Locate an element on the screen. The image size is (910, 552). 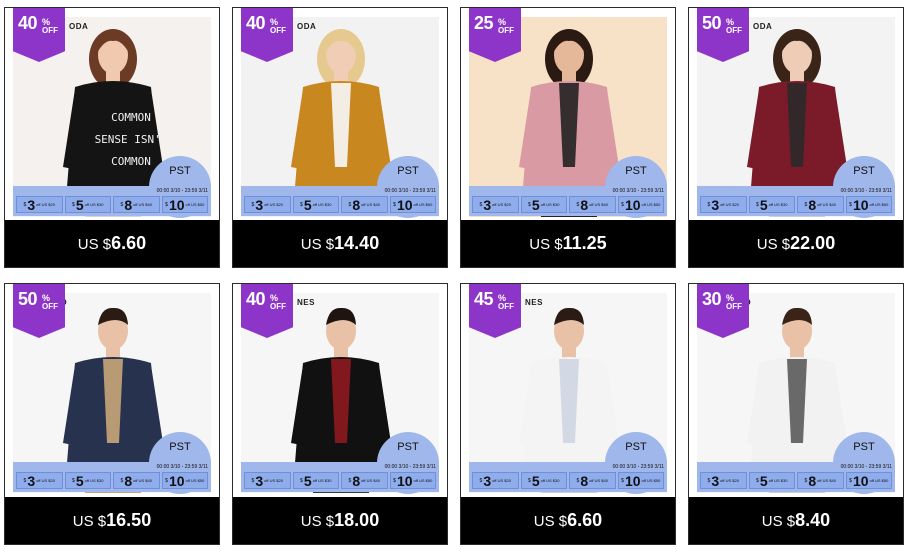
price-value: 18.00 is located at coordinates (357, 520).